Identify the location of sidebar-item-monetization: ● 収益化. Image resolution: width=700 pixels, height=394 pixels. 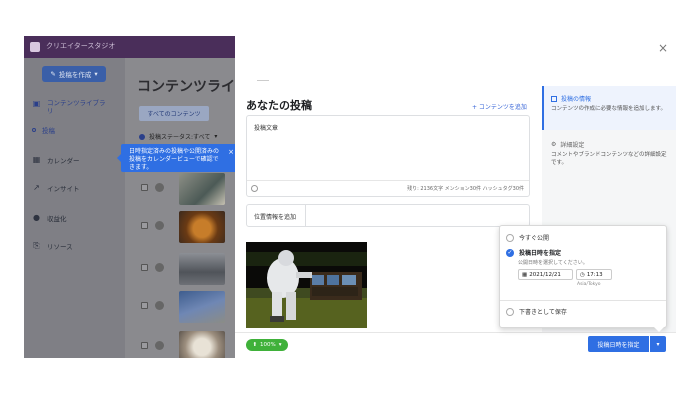
(74, 218).